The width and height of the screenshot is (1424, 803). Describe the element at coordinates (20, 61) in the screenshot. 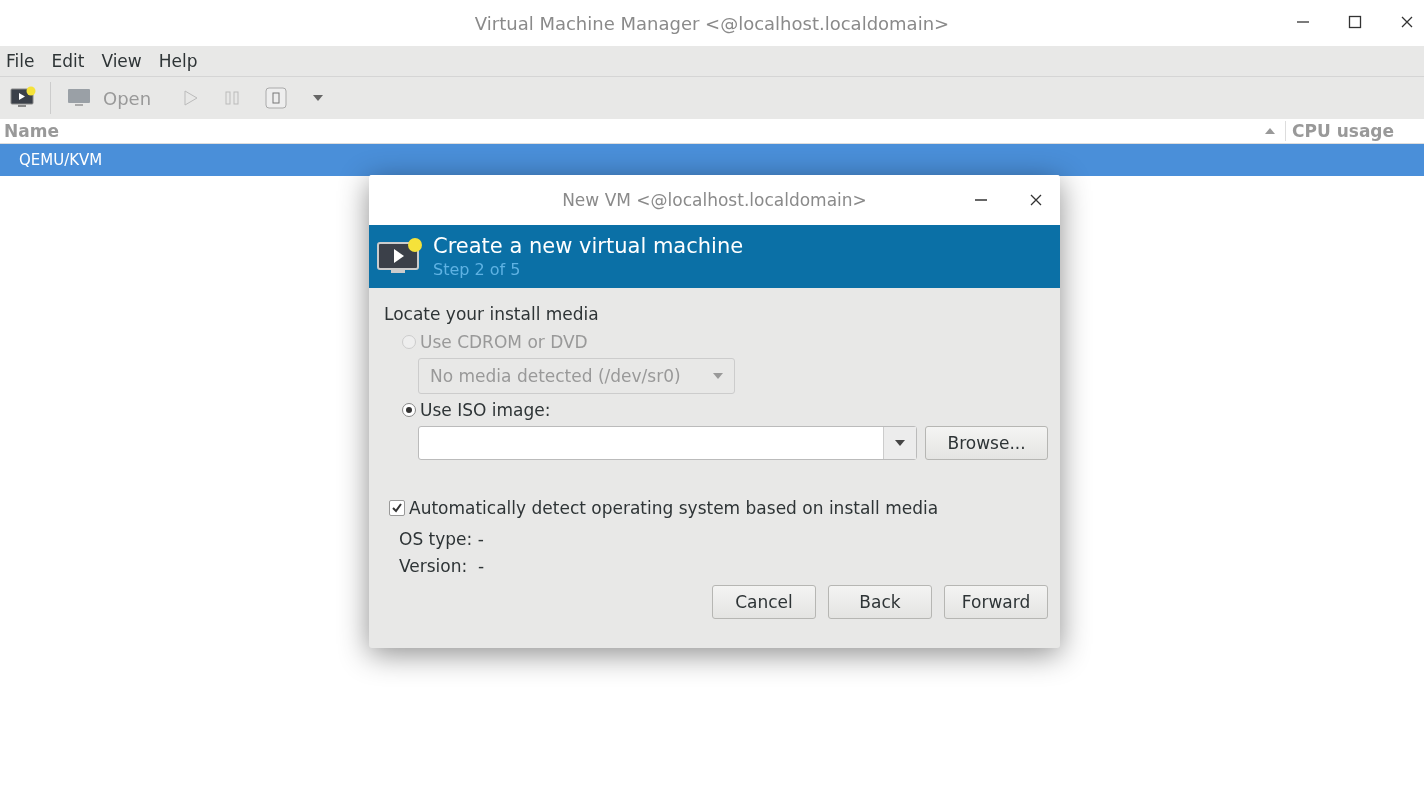

I see `menu-item: File` at that location.